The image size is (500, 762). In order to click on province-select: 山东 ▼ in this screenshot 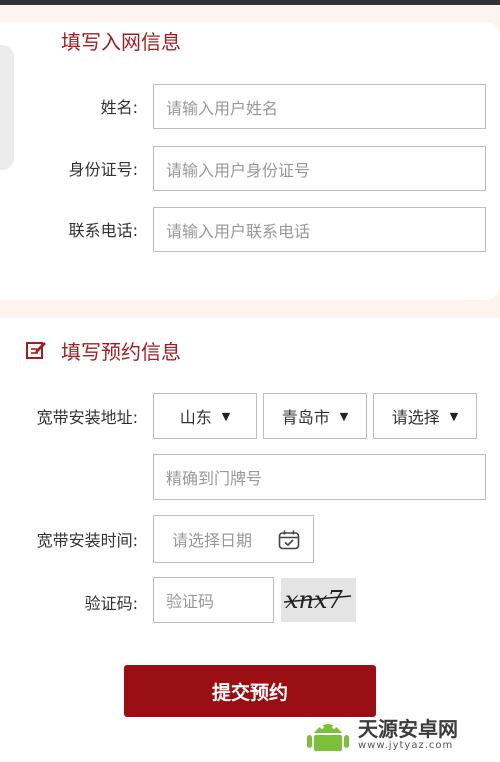, I will do `click(205, 416)`.